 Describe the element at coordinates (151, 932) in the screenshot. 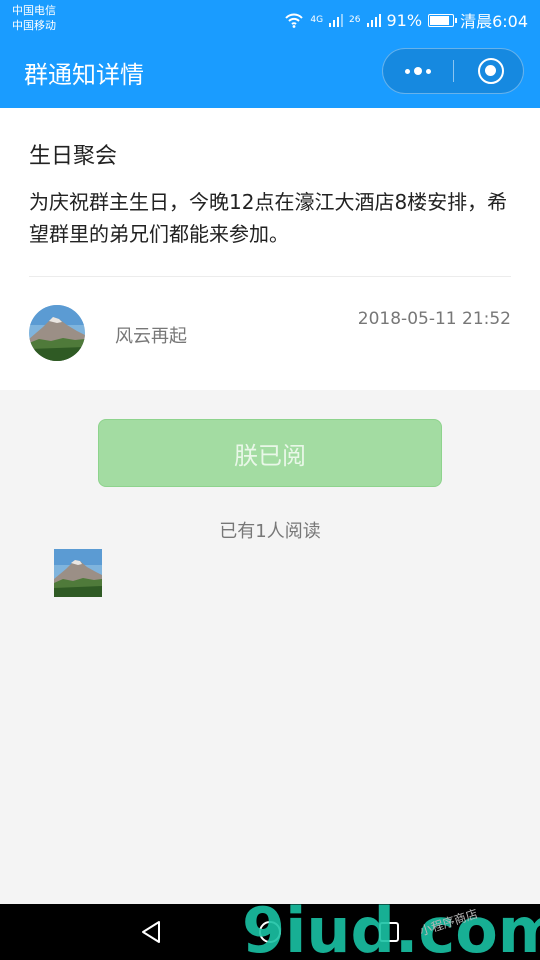

I see `triangle-back-icon` at that location.